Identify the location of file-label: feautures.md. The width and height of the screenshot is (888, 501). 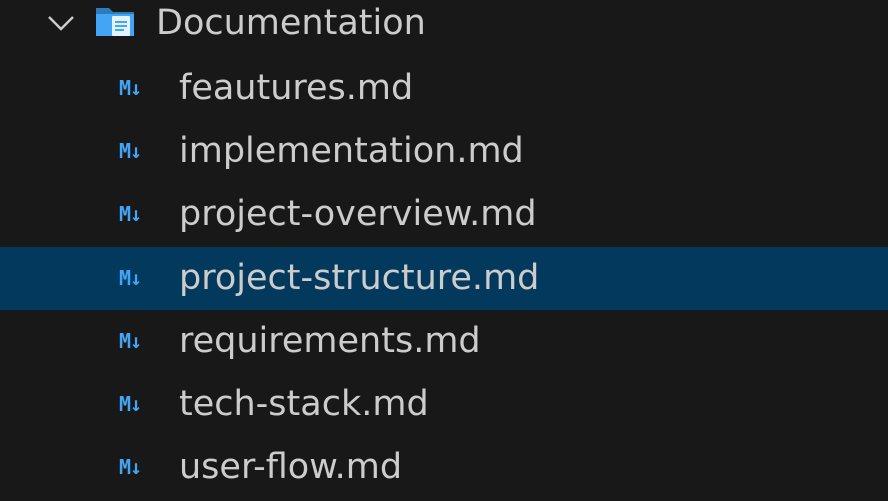
(296, 88).